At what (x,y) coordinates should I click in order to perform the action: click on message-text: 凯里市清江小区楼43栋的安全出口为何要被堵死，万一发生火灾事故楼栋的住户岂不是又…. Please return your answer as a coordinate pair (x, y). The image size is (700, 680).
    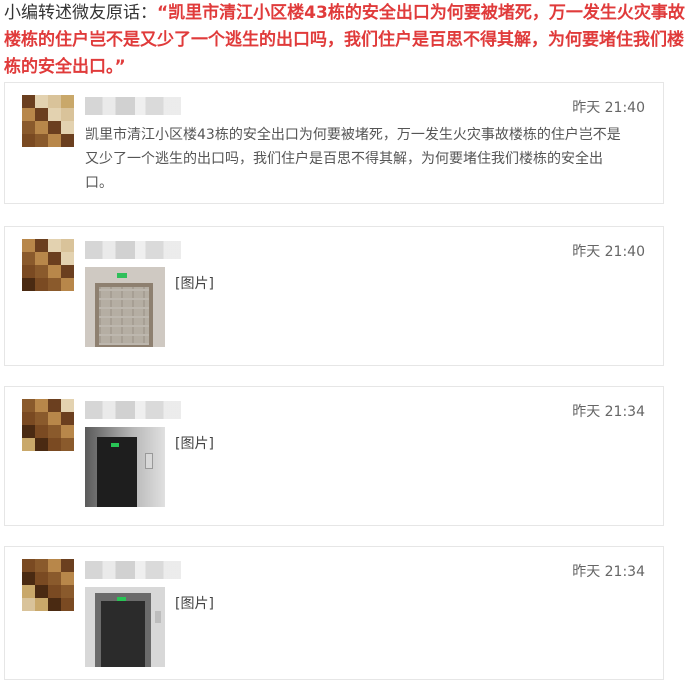
    Looking at the image, I should click on (353, 159).